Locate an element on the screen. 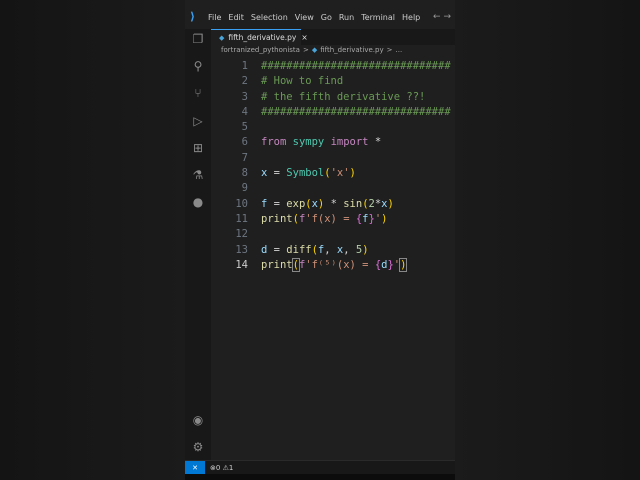 Image resolution: width=640 pixels, height=480 pixels. line-number: 12 is located at coordinates (241, 234).